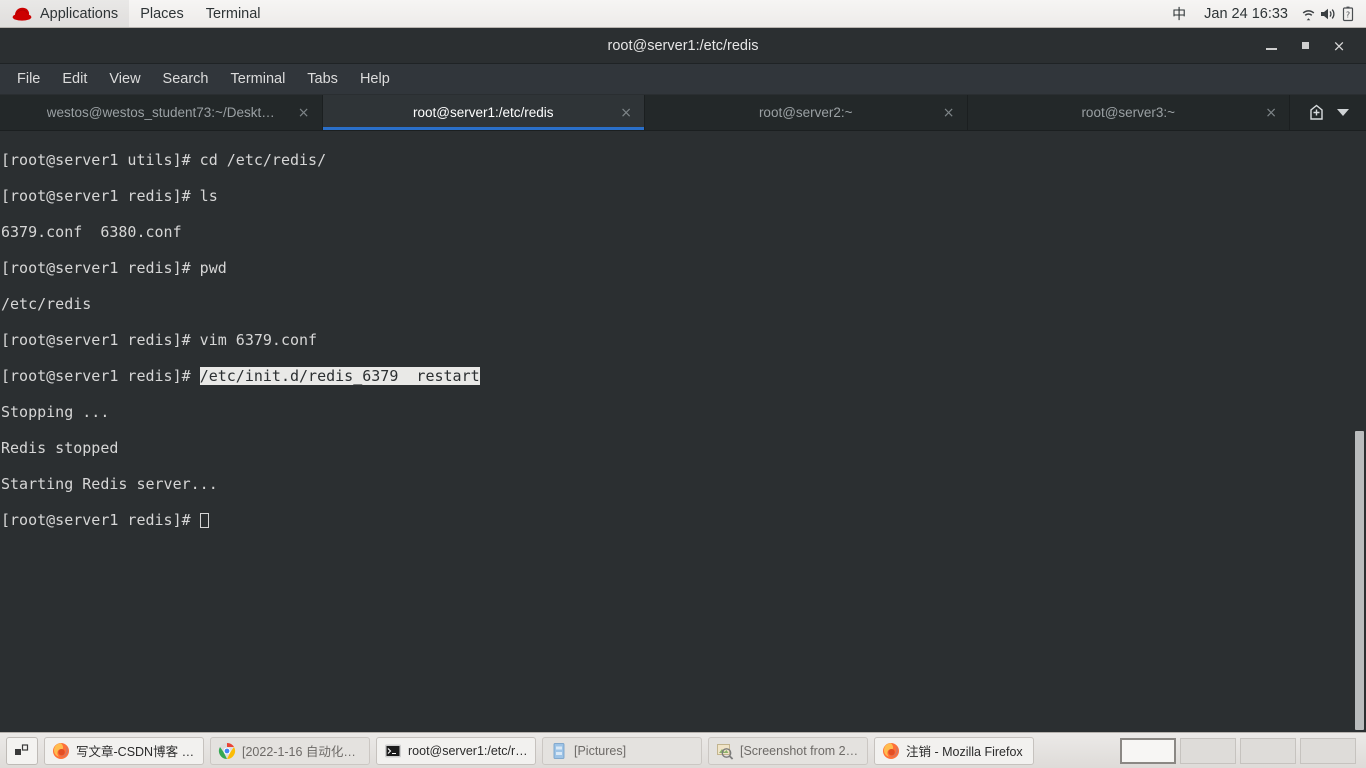 Image resolution: width=1366 pixels, height=768 pixels. Describe the element at coordinates (1339, 46) in the screenshot. I see `close-button: ×` at that location.